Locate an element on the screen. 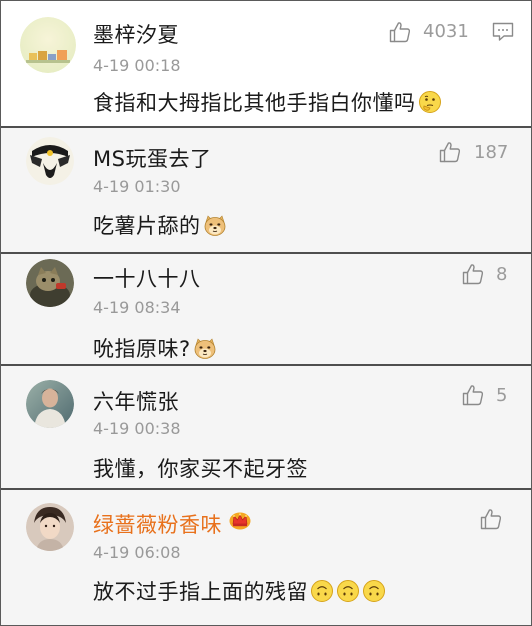 The width and height of the screenshot is (532, 626). comment-time: 4-19 06:08 is located at coordinates (137, 552).